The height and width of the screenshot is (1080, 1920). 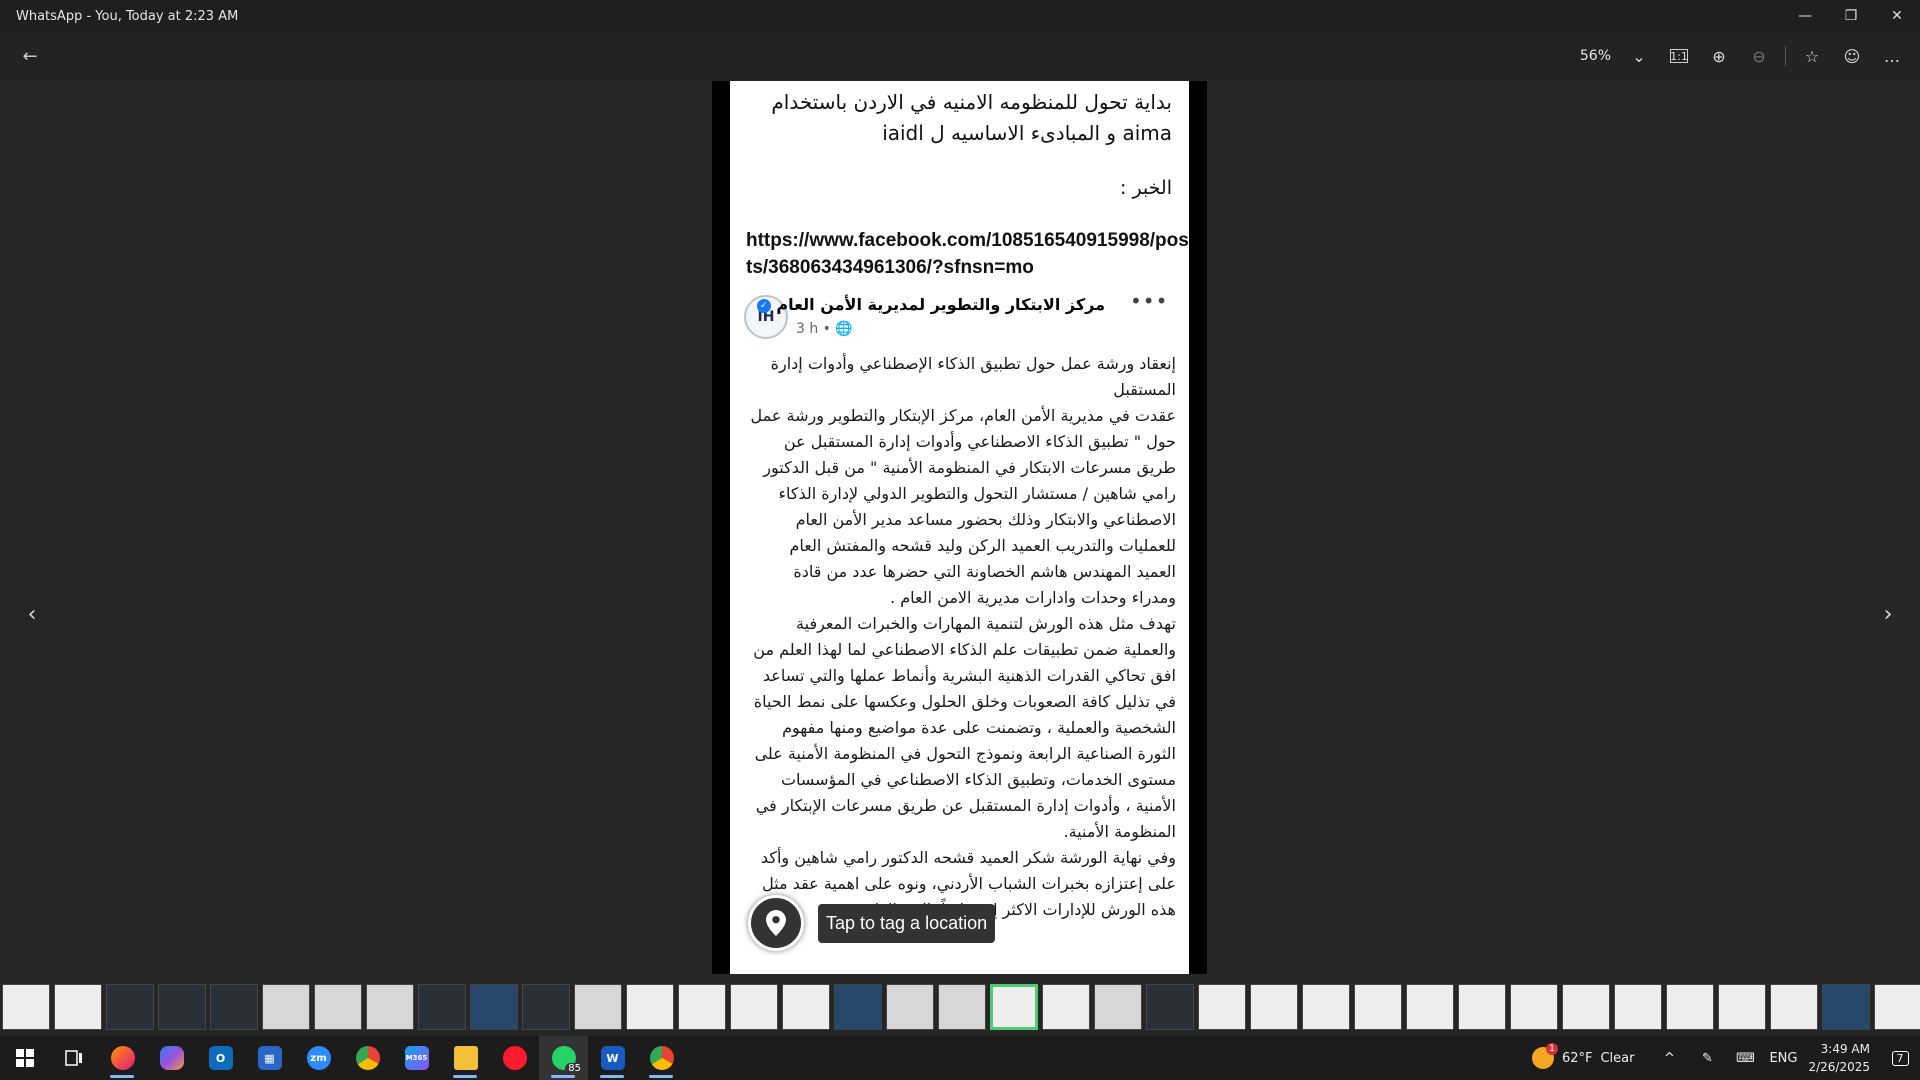 What do you see at coordinates (1852, 56) in the screenshot?
I see `emoji-icon: ☺` at bounding box center [1852, 56].